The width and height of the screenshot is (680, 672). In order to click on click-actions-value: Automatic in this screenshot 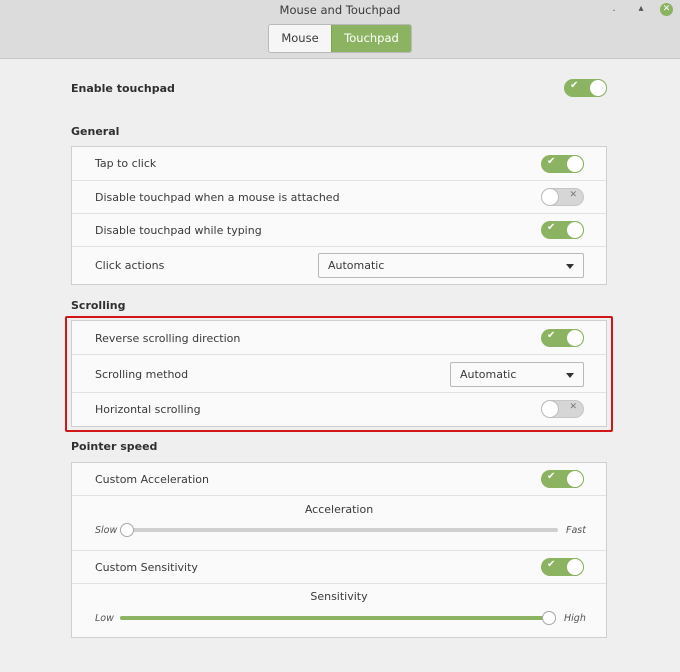, I will do `click(356, 265)`.